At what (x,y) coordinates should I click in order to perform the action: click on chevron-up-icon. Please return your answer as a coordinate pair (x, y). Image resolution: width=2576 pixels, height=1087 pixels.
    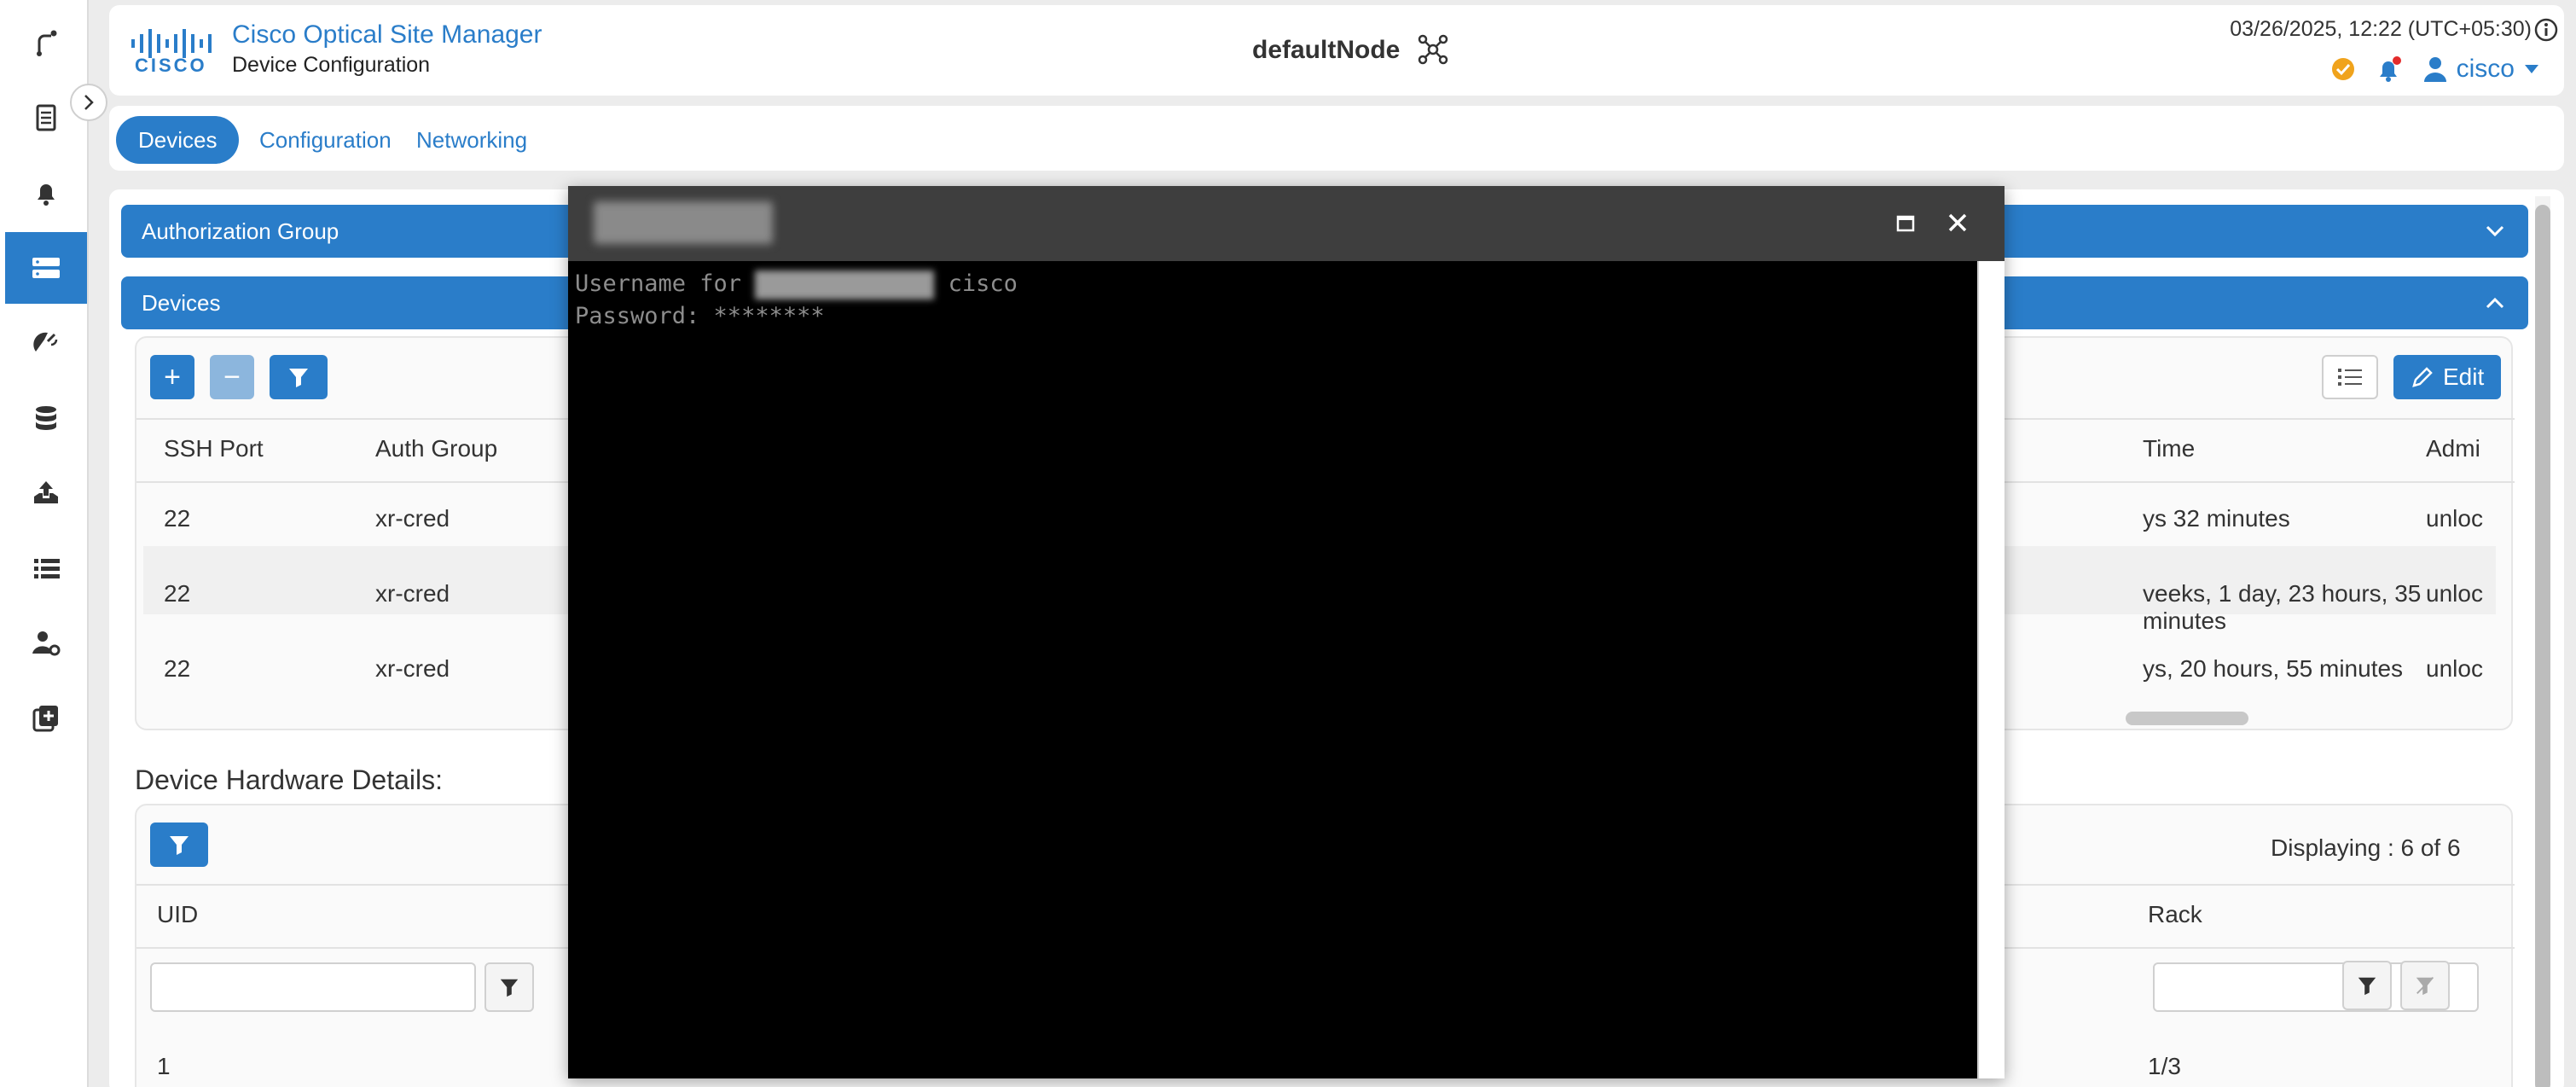
    Looking at the image, I should click on (2495, 303).